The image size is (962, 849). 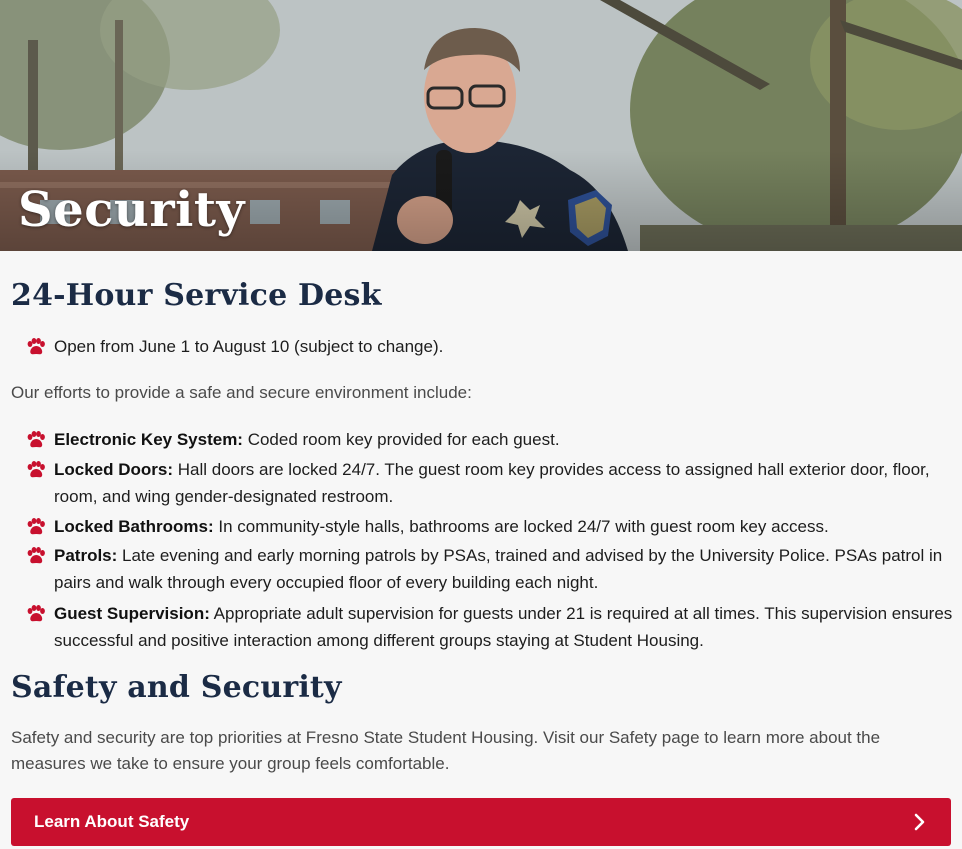 I want to click on service-desk-heading: 24-Hour Service Desk, so click(x=196, y=295).